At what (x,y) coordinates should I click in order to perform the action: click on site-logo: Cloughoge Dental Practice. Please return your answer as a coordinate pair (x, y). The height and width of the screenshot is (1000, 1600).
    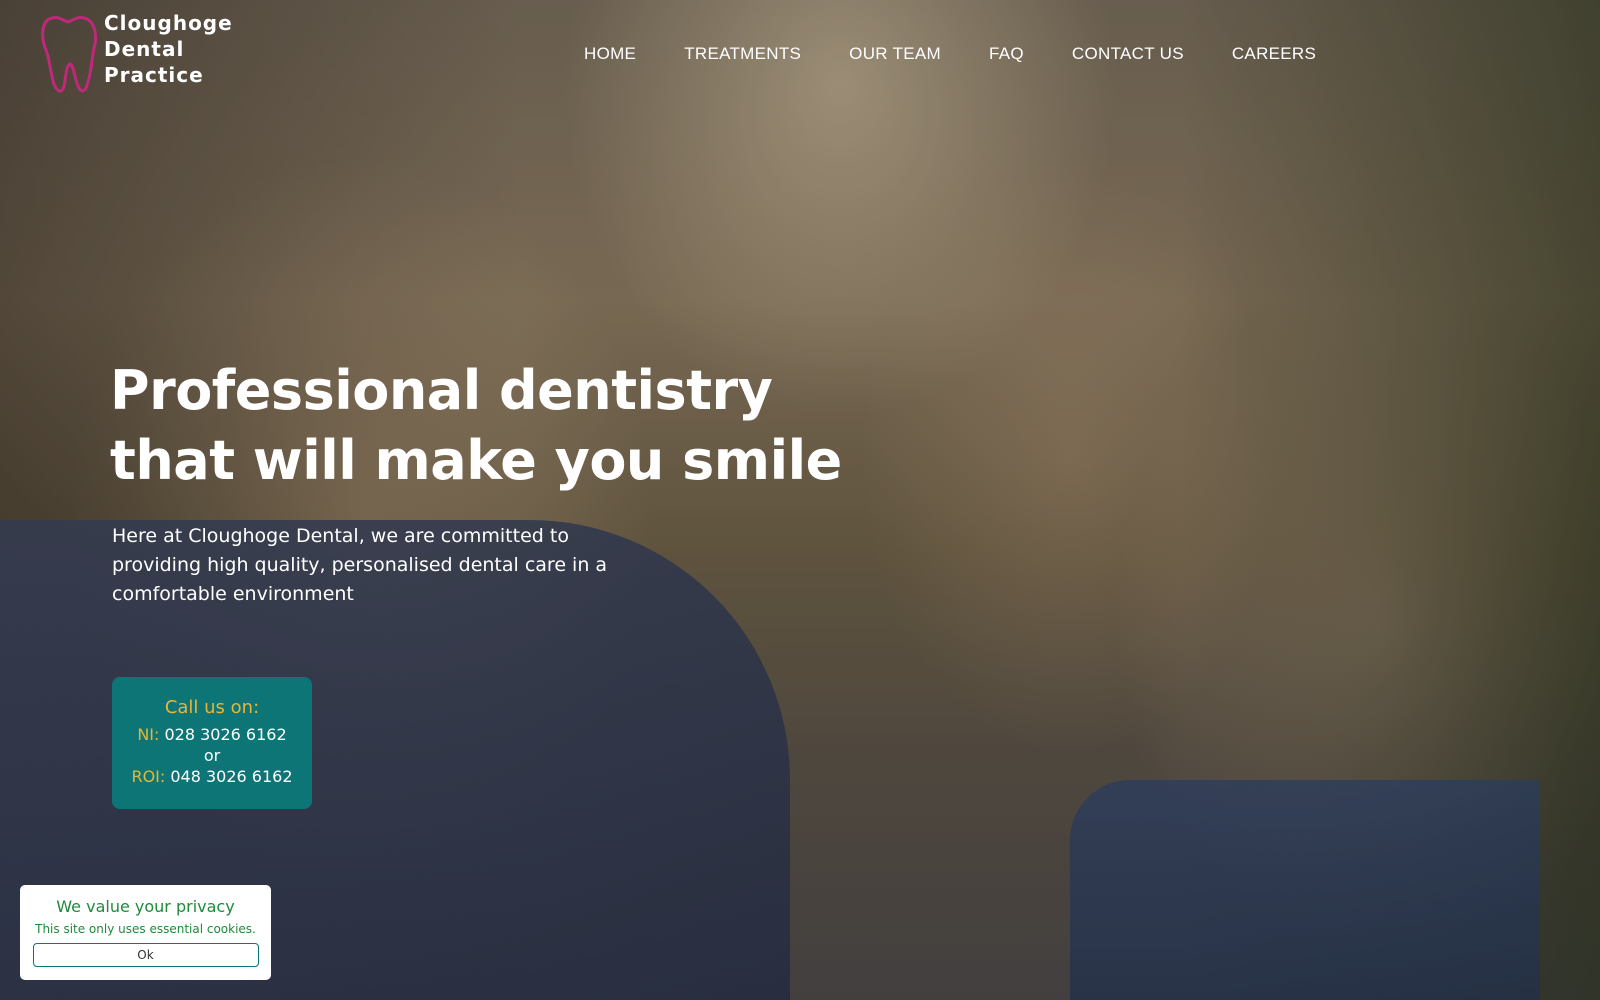
    Looking at the image, I should click on (135, 53).